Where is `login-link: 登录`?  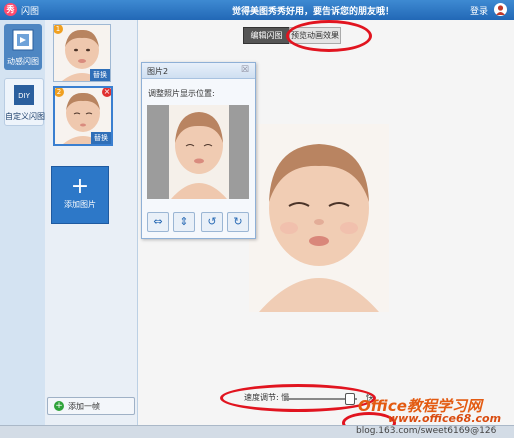 login-link: 登录 is located at coordinates (479, 10).